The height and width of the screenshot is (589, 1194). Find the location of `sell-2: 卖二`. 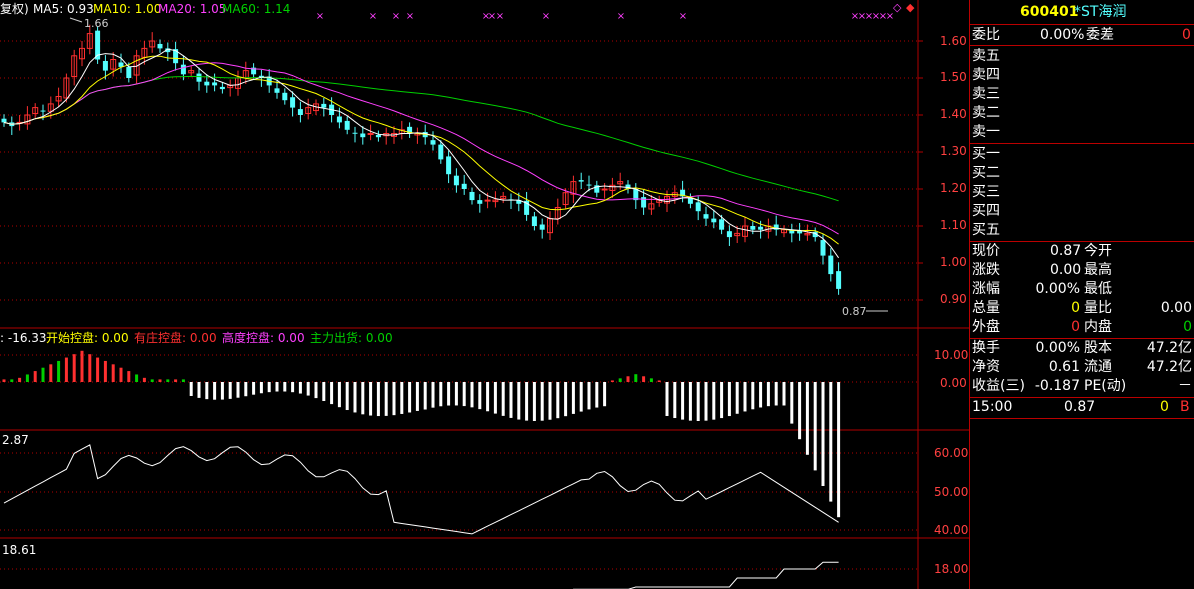

sell-2: 卖二 is located at coordinates (1082, 113).